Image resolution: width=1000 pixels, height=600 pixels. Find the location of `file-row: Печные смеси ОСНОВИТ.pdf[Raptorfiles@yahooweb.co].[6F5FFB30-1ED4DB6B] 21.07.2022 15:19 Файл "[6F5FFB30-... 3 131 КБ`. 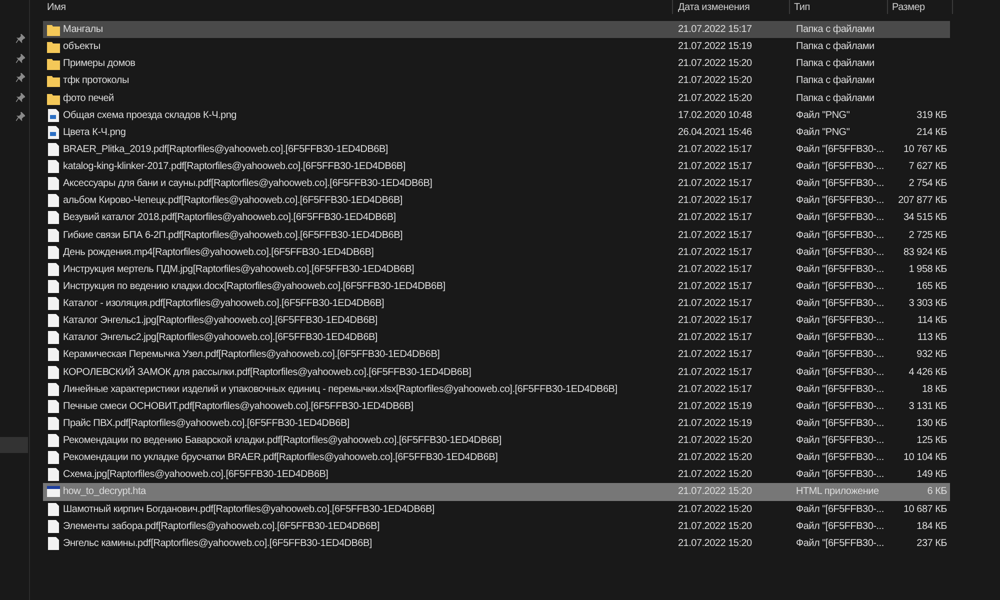

file-row: Печные смеси ОСНОВИТ.pdf[Raptorfiles@yahooweb.co].[6F5FFB30-1ED4DB6B] 21.07.2022 15:19 Файл "[6F5FFB30-... 3 131 КБ is located at coordinates (496, 406).